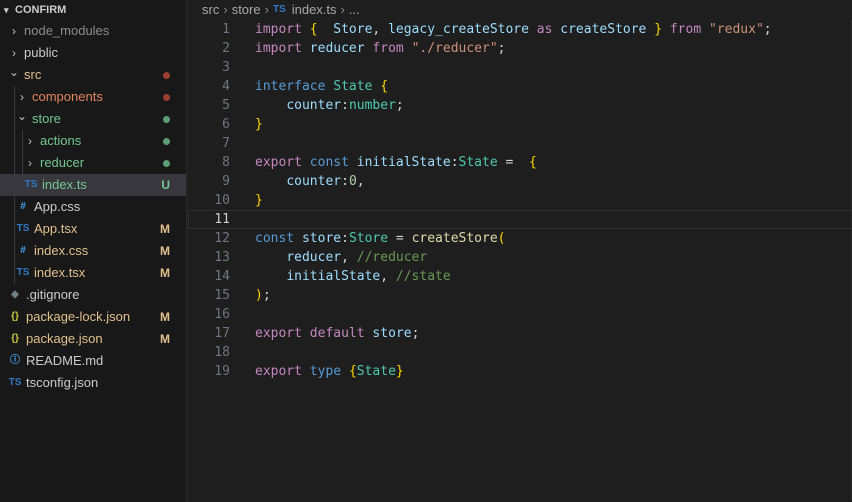 Image resolution: width=852 pixels, height=502 pixels. I want to click on code-line: 2 import reducer from "./reducer";, so click(520, 48).